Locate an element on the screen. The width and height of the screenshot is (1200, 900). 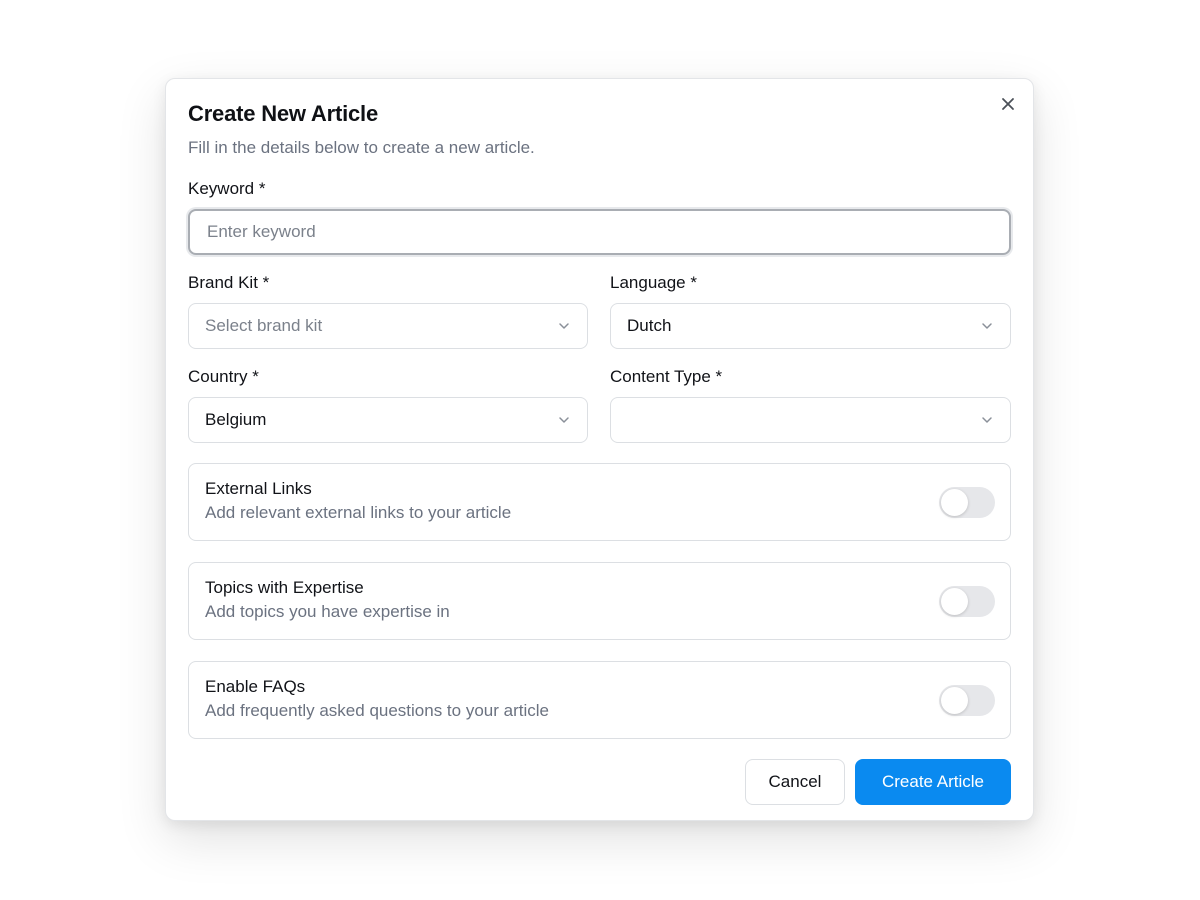
enable-faqs-title: Enable FAQs is located at coordinates (255, 686).